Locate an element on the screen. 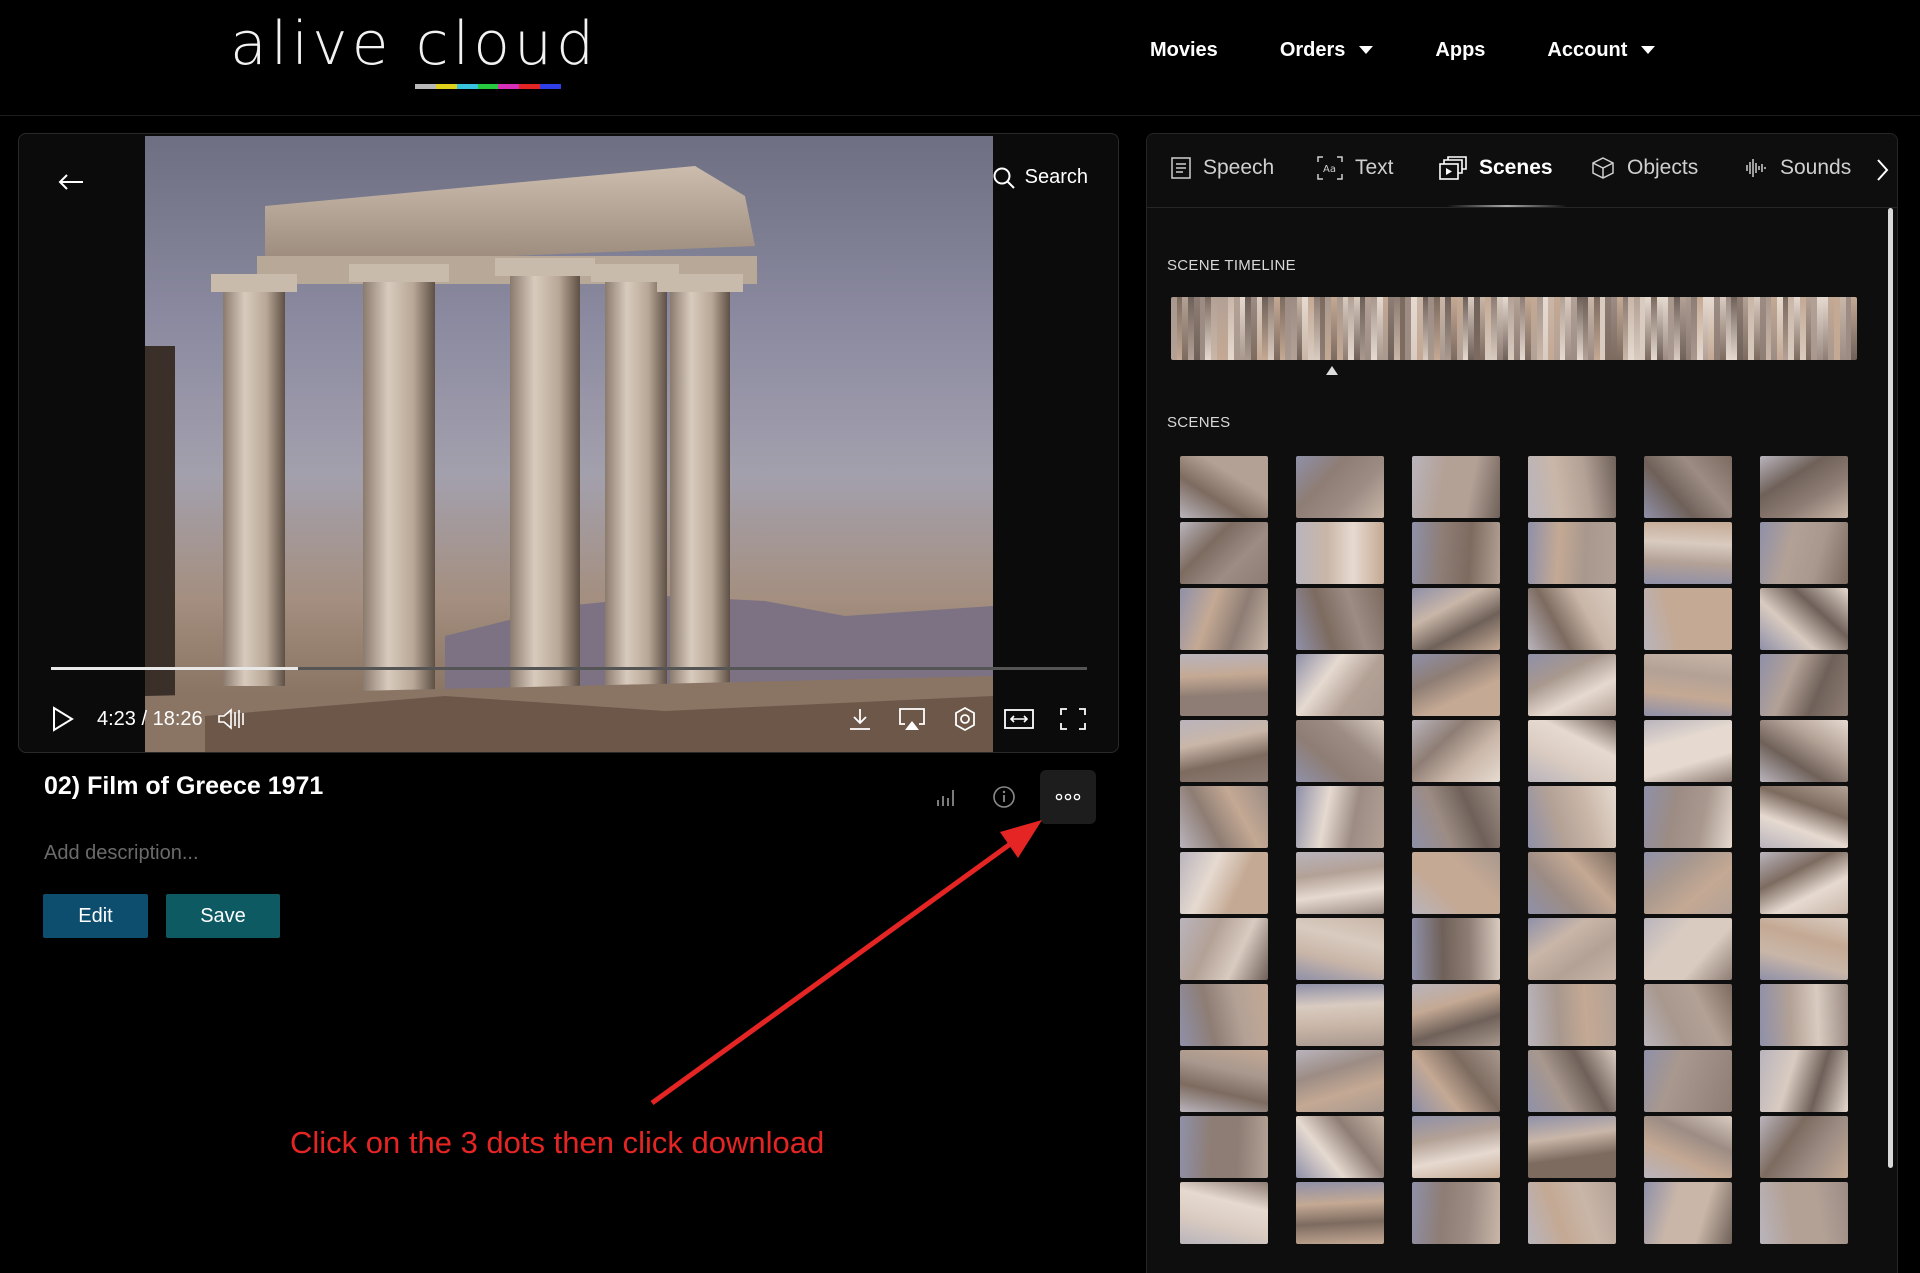  panel-scrollbar is located at coordinates (1890, 688).